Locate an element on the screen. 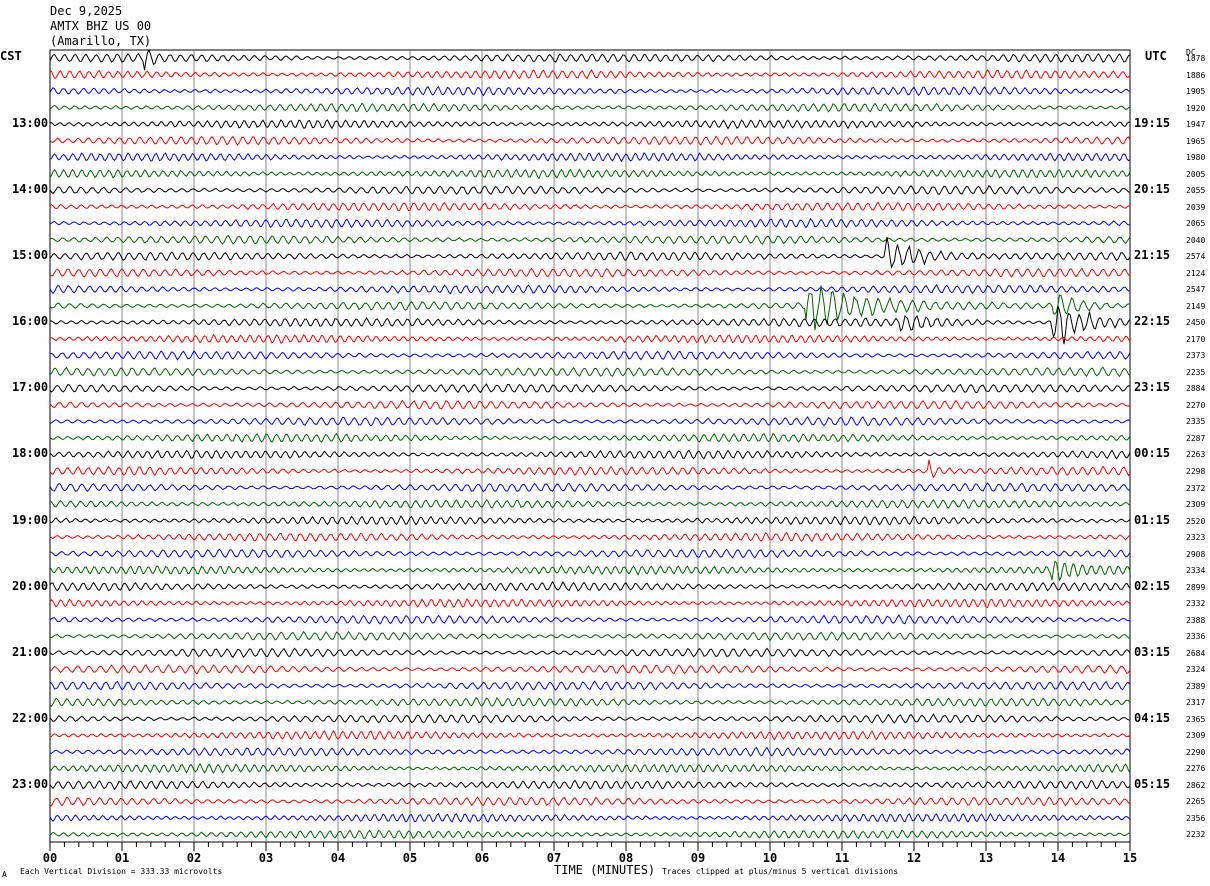  x-tick-label: 09 is located at coordinates (698, 858).